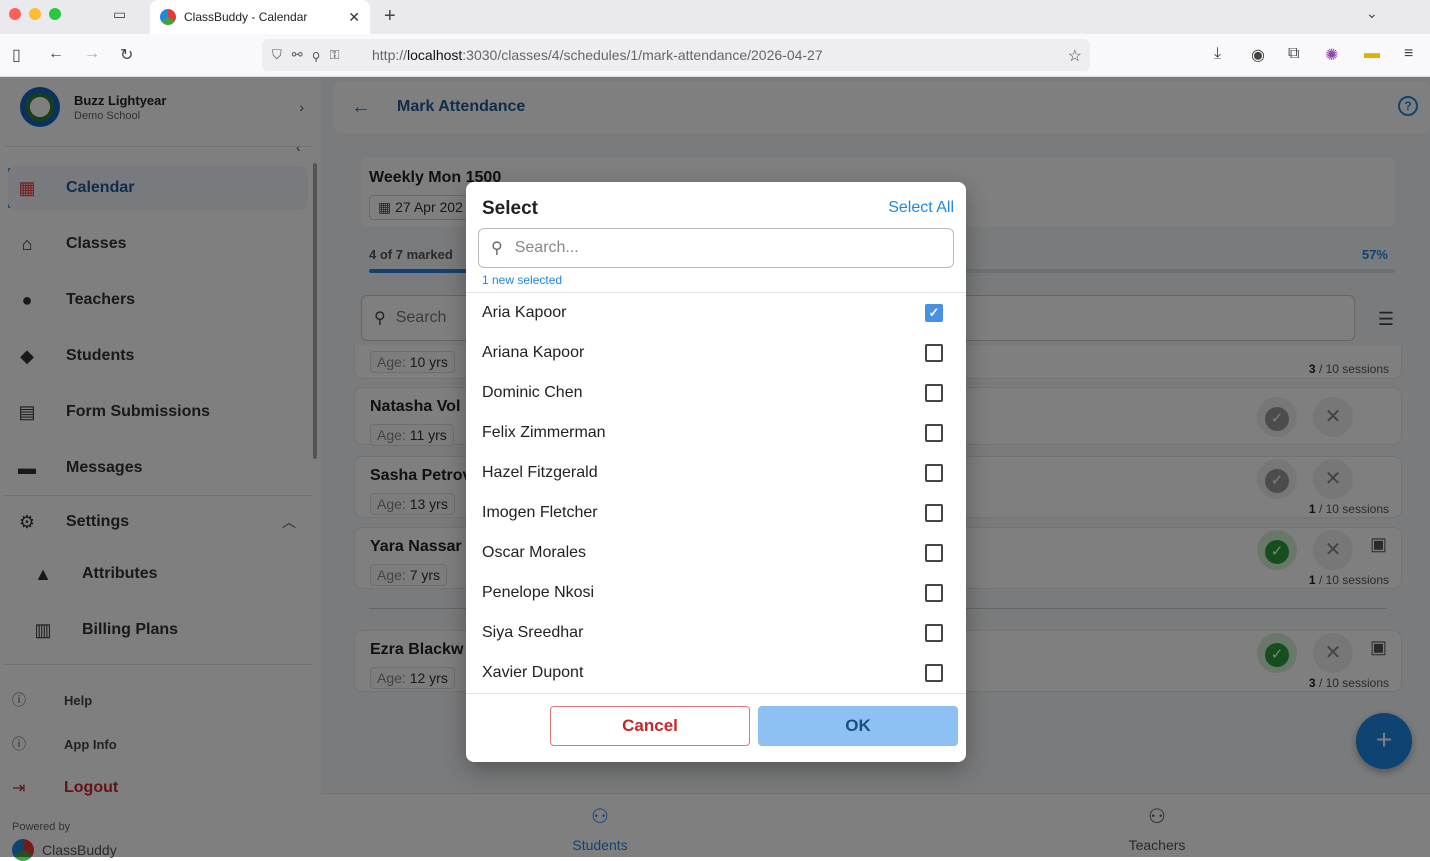 The image size is (1430, 861). What do you see at coordinates (390, 16) in the screenshot?
I see `new-tab-icon: +` at bounding box center [390, 16].